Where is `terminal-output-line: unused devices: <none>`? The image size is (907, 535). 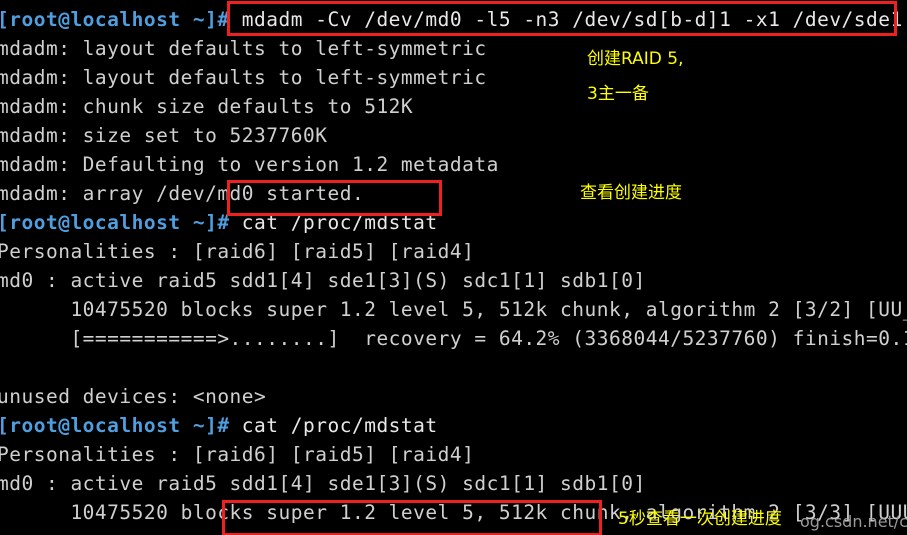
terminal-output-line: unused devices: <none> is located at coordinates (133, 396).